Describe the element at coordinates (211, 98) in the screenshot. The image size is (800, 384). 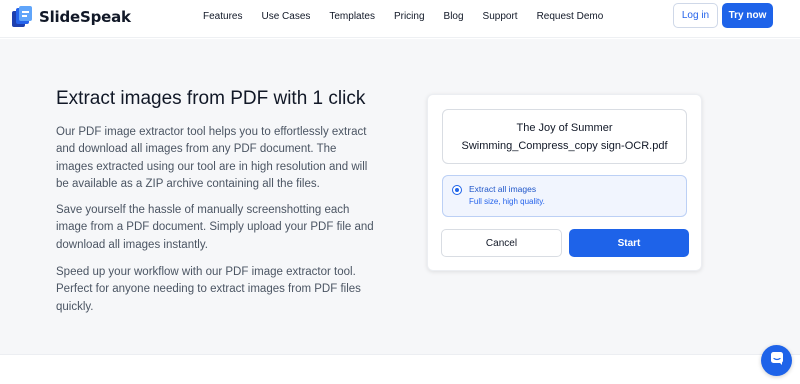
I see `page-title: Extract images from PDF with 1 click` at that location.